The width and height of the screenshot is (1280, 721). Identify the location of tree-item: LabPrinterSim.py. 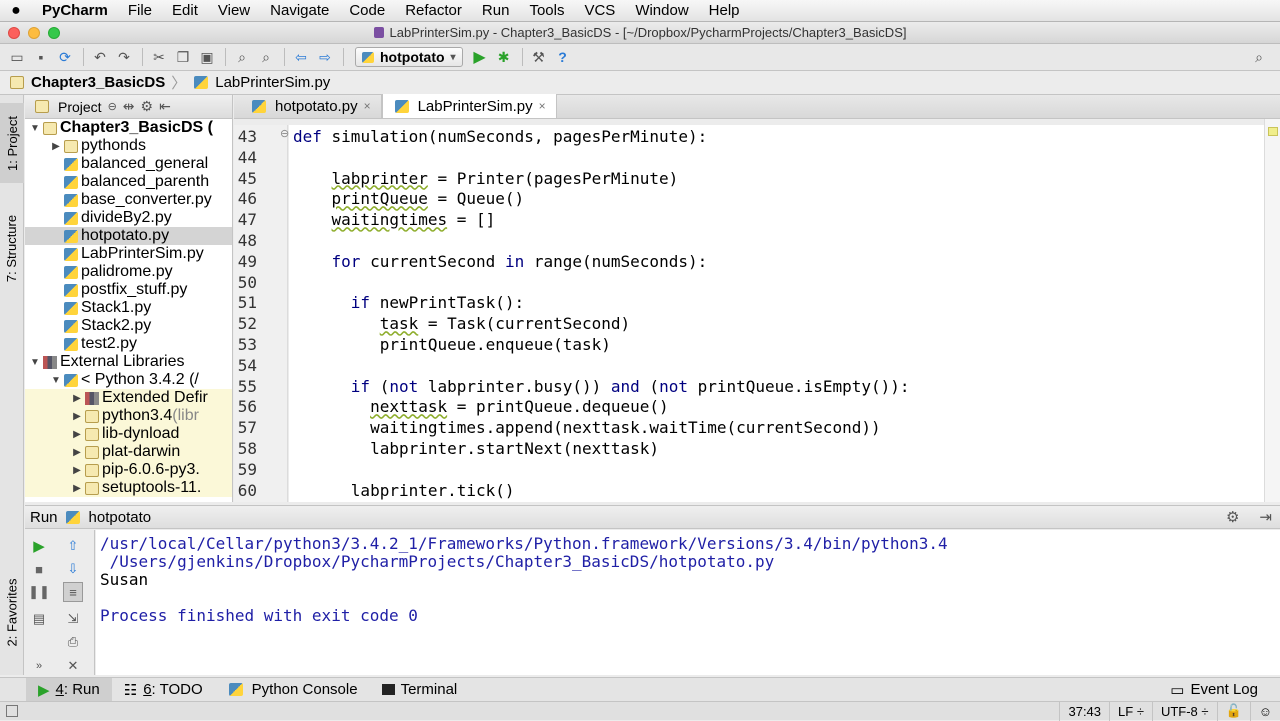
(128, 254).